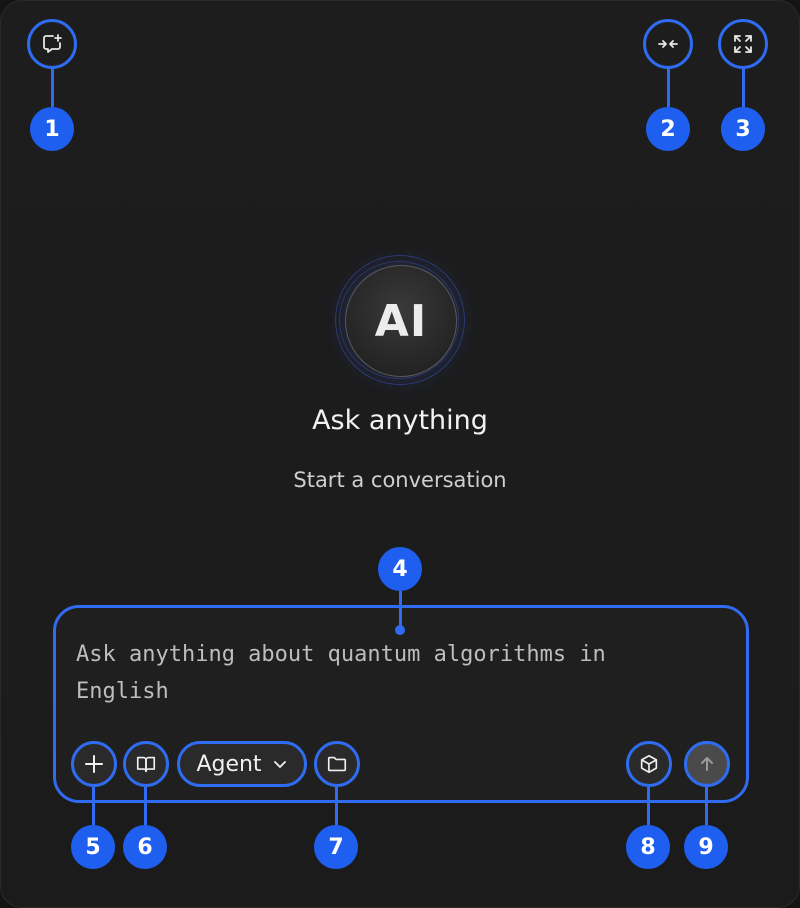 The height and width of the screenshot is (908, 800). What do you see at coordinates (648, 847) in the screenshot?
I see `callout-badge: 8` at bounding box center [648, 847].